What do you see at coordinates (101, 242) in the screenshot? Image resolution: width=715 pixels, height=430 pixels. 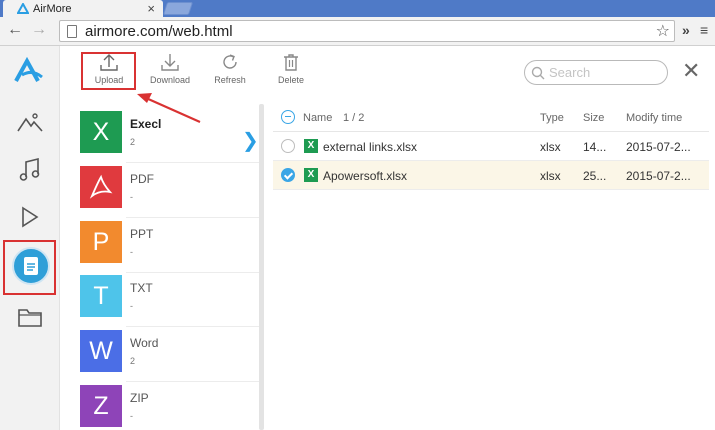 I see `ppt-icon: P` at bounding box center [101, 242].